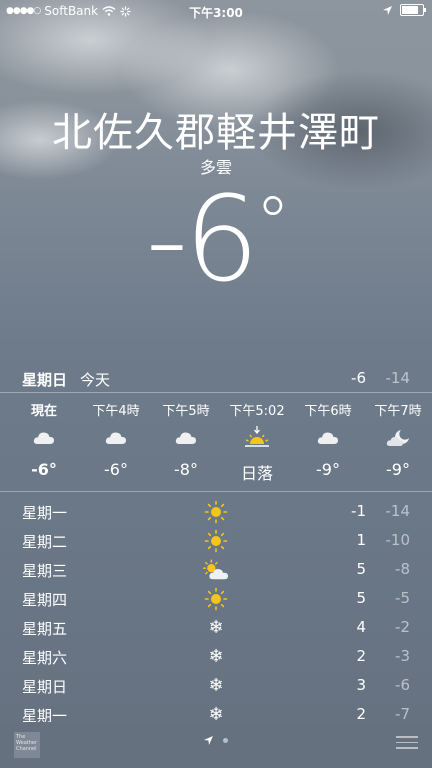  I want to click on today-label: 今天, so click(95, 380).